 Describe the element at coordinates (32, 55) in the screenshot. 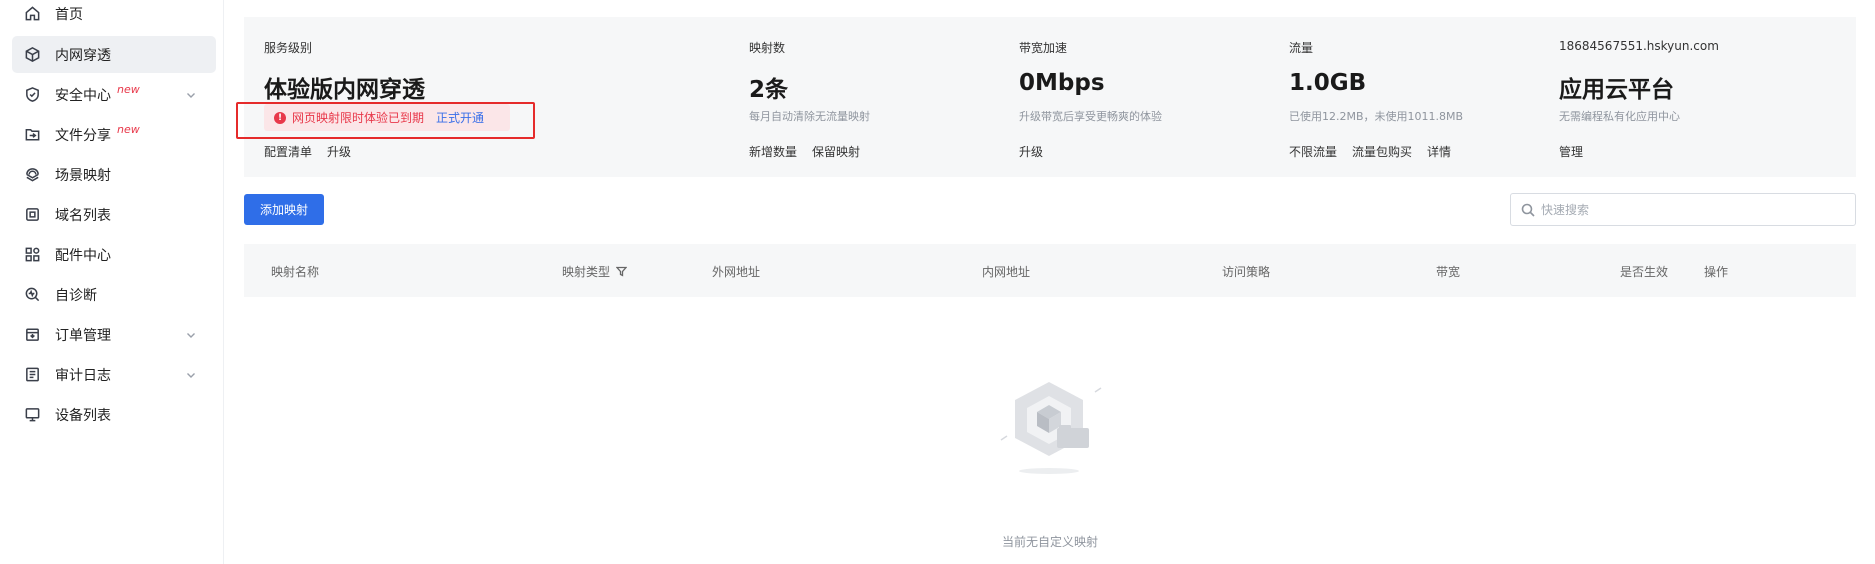

I see `cube-icon` at that location.